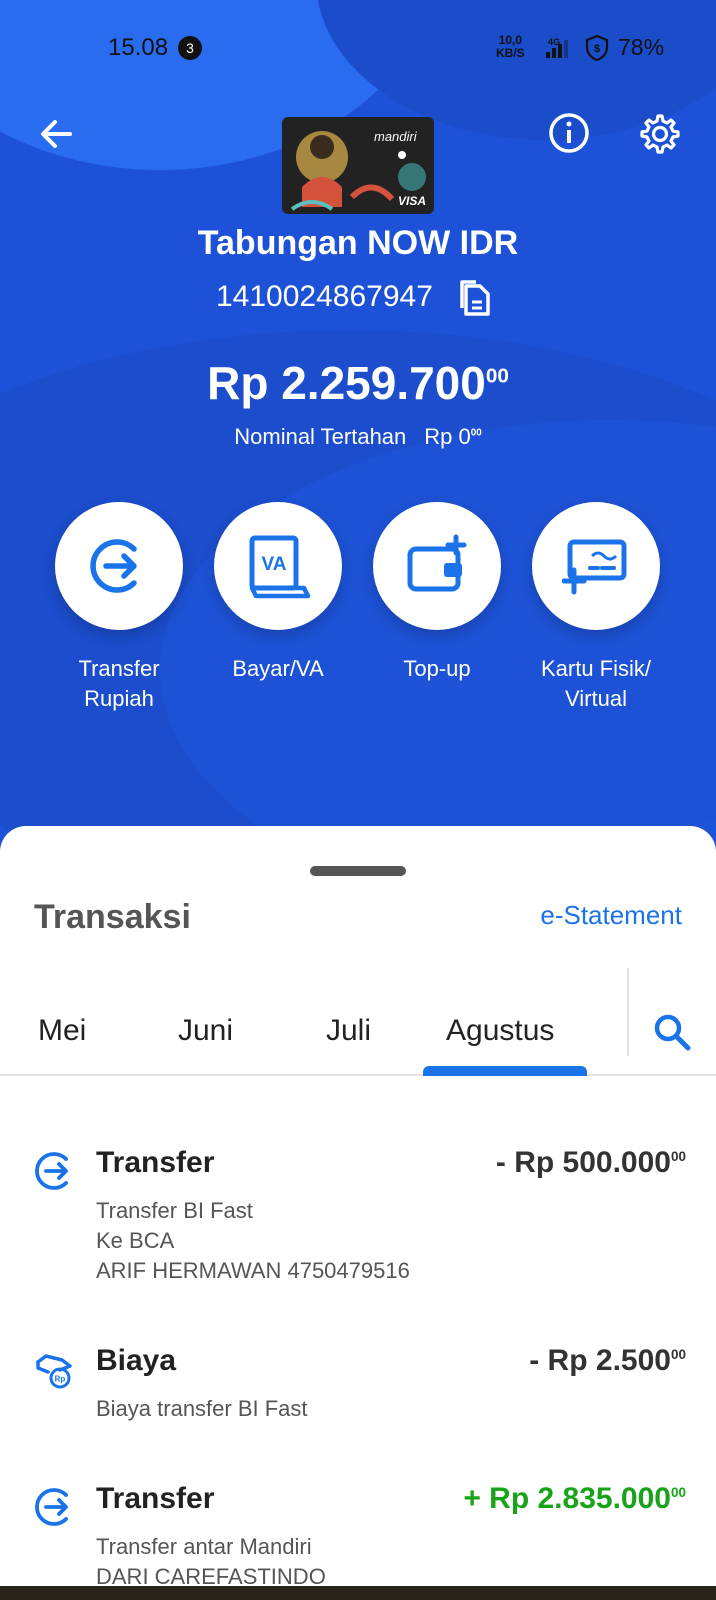 Image resolution: width=716 pixels, height=1600 pixels. Describe the element at coordinates (278, 668) in the screenshot. I see `bayar-va-label: Bayar/VA` at that location.